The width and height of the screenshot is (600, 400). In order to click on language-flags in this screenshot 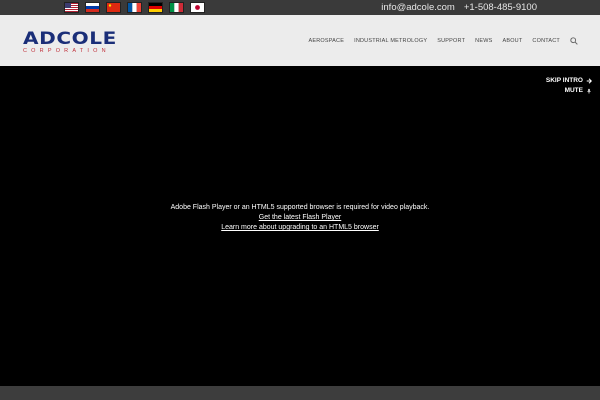, I will do `click(134, 7)`.